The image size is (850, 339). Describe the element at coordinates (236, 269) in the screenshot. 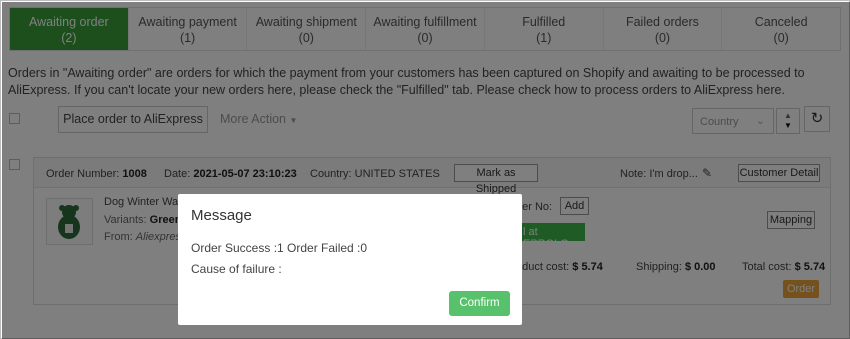

I see `failure-cause-text: Cause of failure :` at that location.